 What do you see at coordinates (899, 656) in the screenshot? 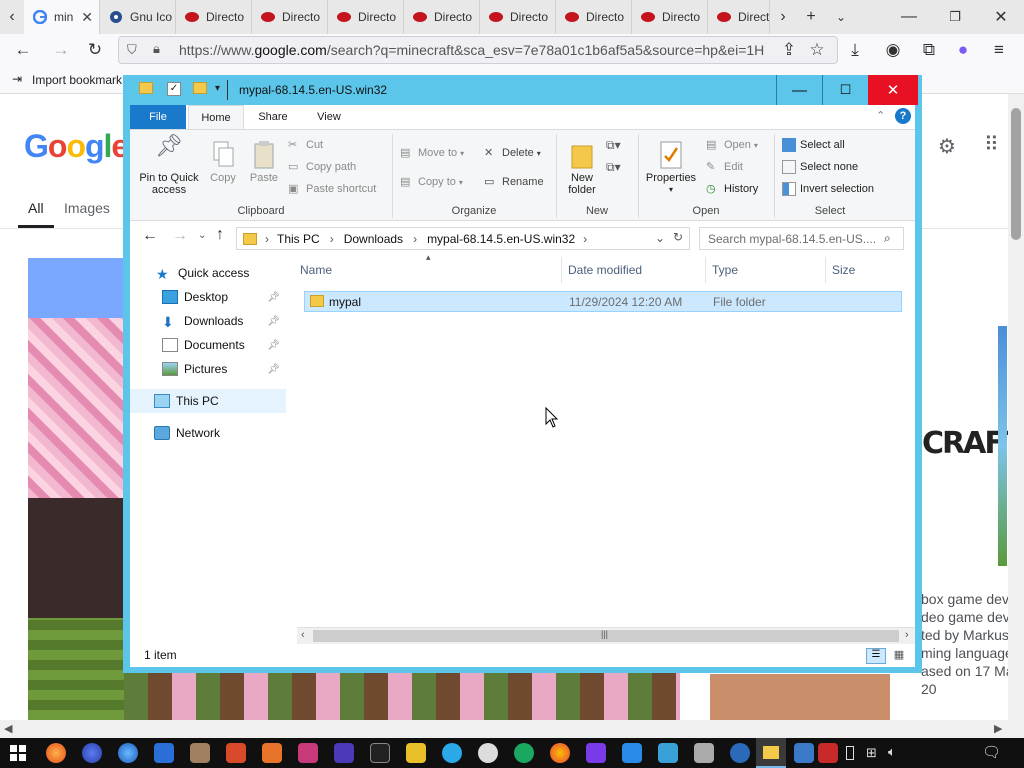
I see `large-icons-view-icon: ▦` at bounding box center [899, 656].